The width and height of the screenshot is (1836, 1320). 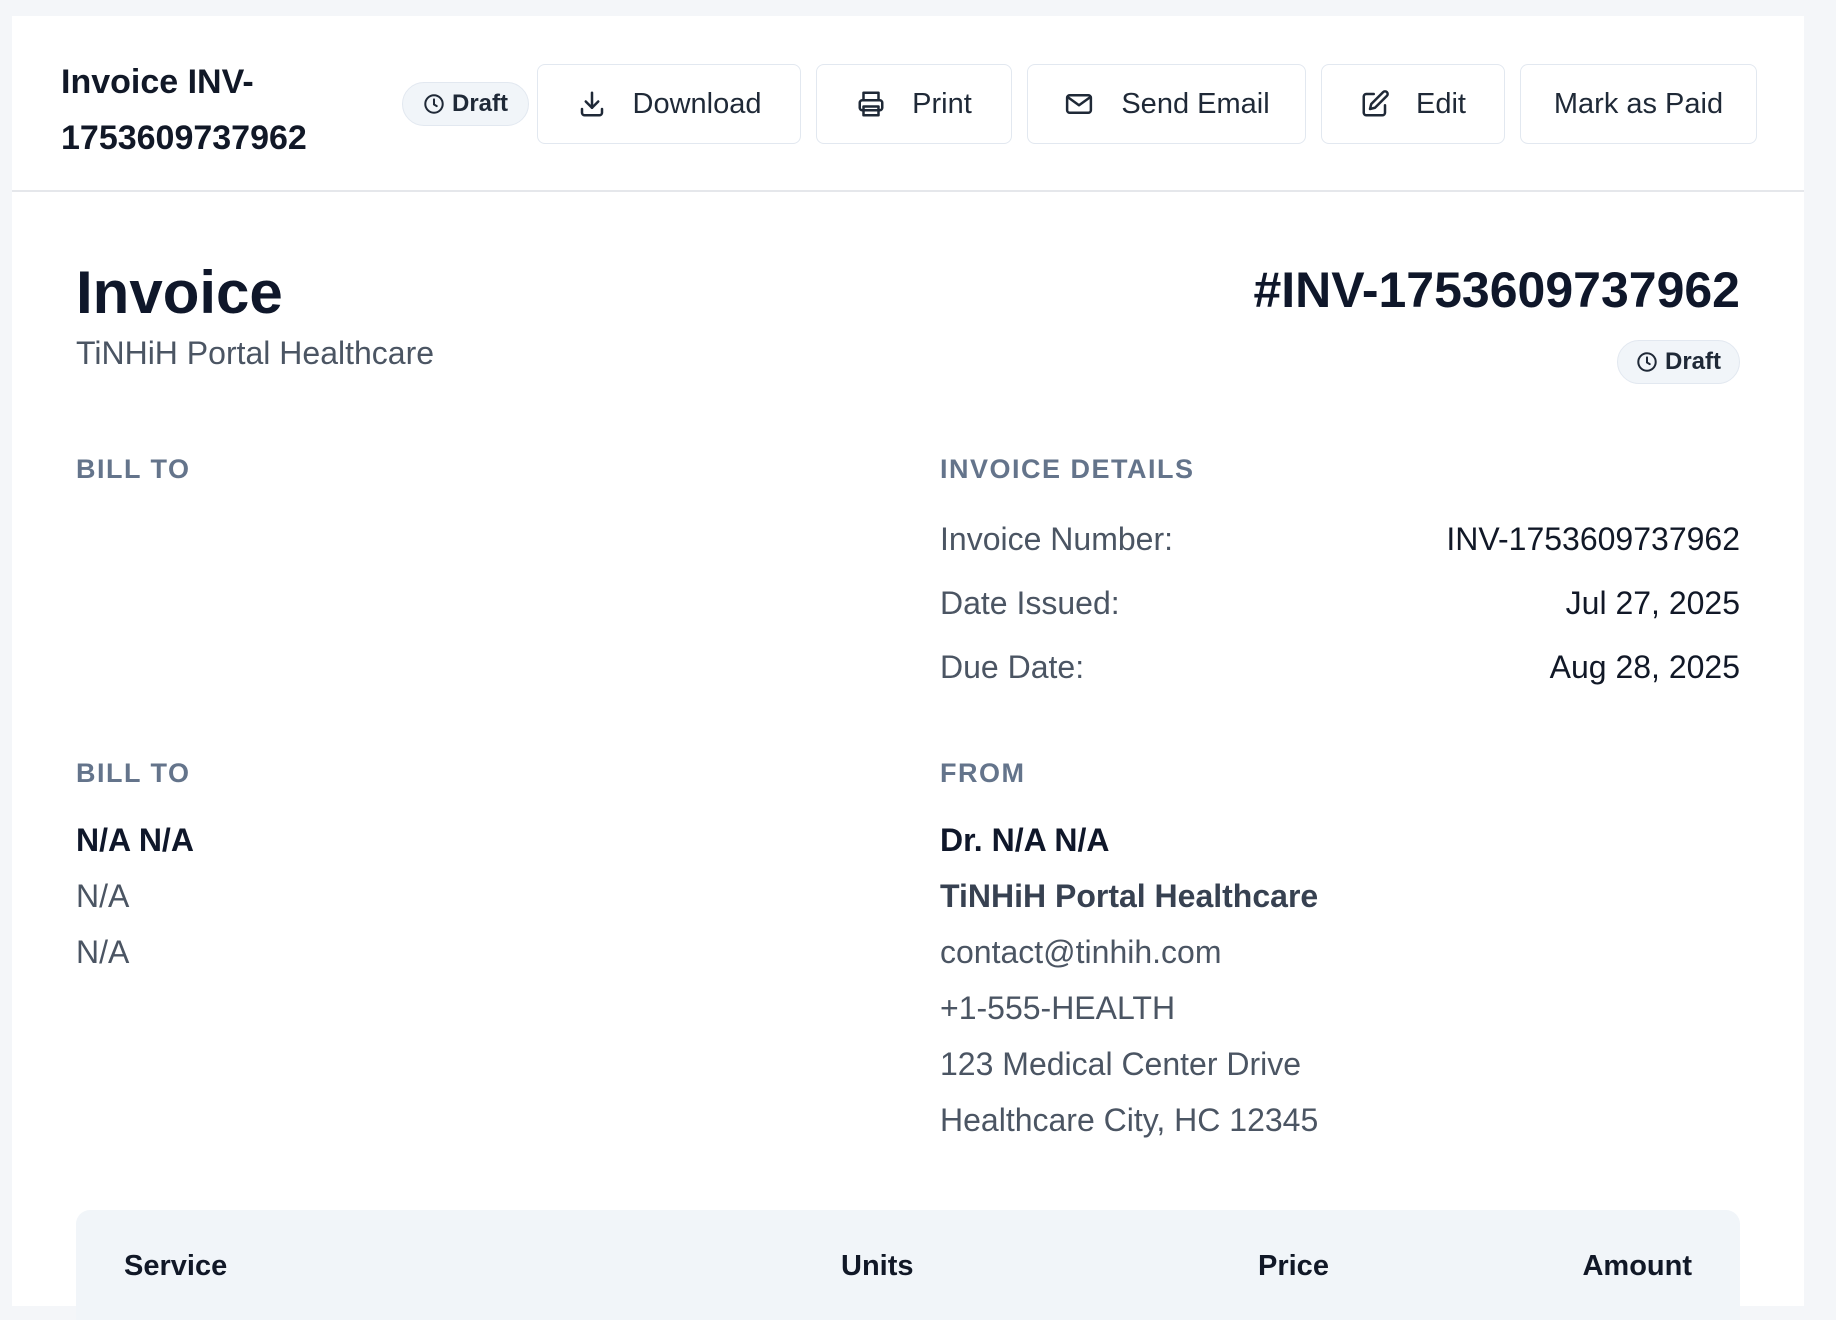 I want to click on invoice-number: #INV-1753609737962, so click(x=1496, y=290).